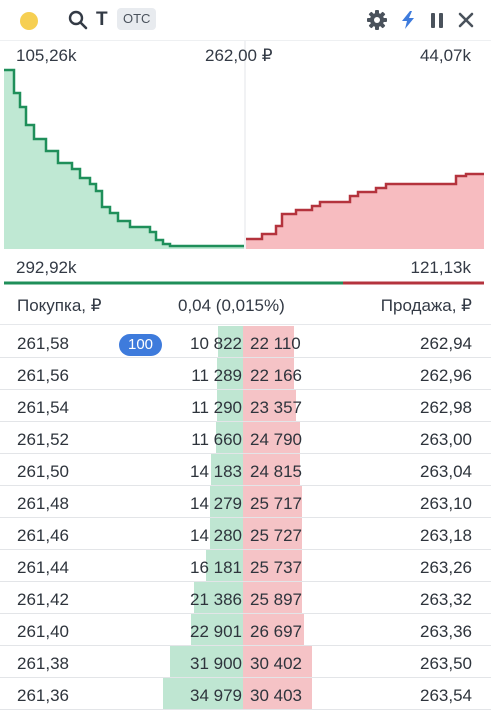 Image resolution: width=491 pixels, height=710 pixels. What do you see at coordinates (276, 440) in the screenshot?
I see `ask-volume: 24 790` at bounding box center [276, 440].